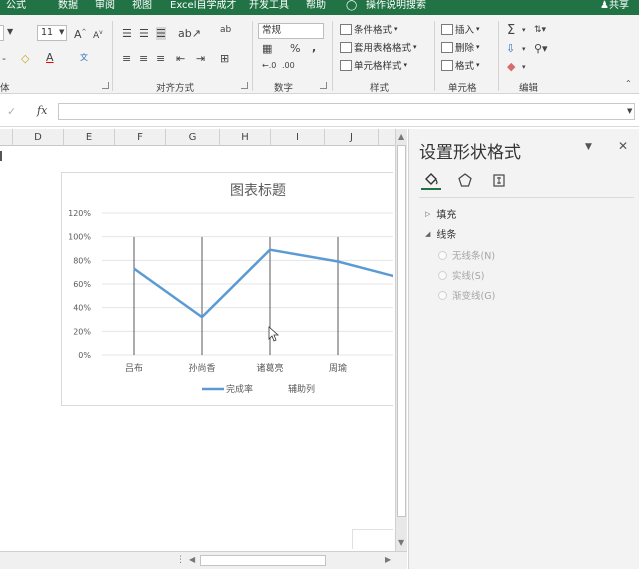 Image resolution: width=639 pixels, height=569 pixels. Describe the element at coordinates (460, 47) in the screenshot. I see `delete-cells-button: 删除 ▾` at that location.